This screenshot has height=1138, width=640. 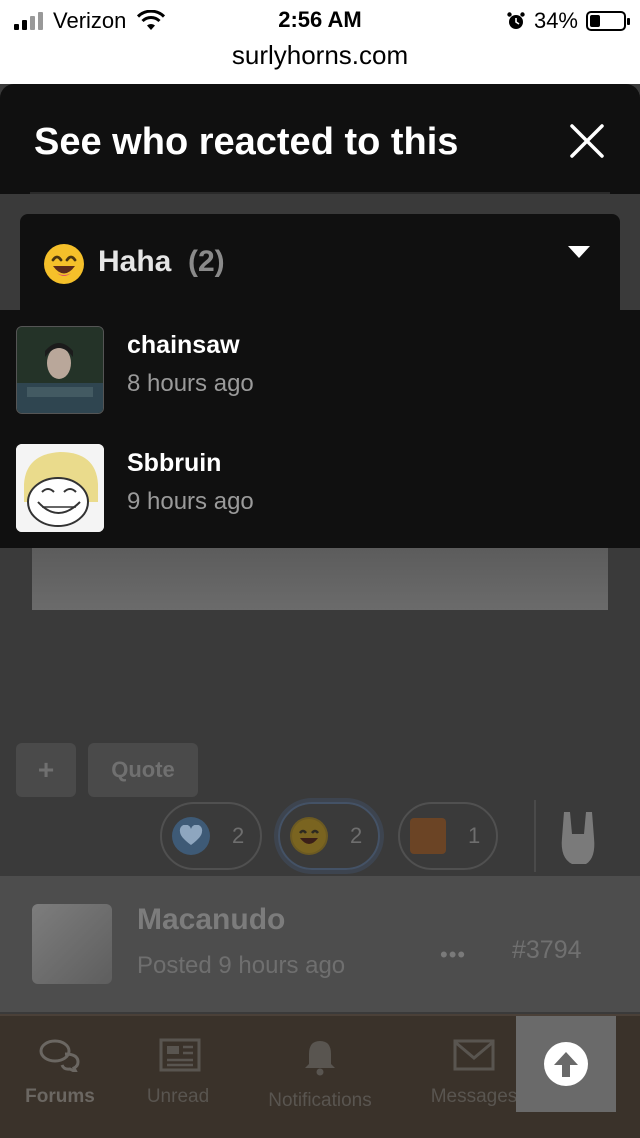 I want to click on modal-title: See who reacted to this, so click(x=246, y=142).